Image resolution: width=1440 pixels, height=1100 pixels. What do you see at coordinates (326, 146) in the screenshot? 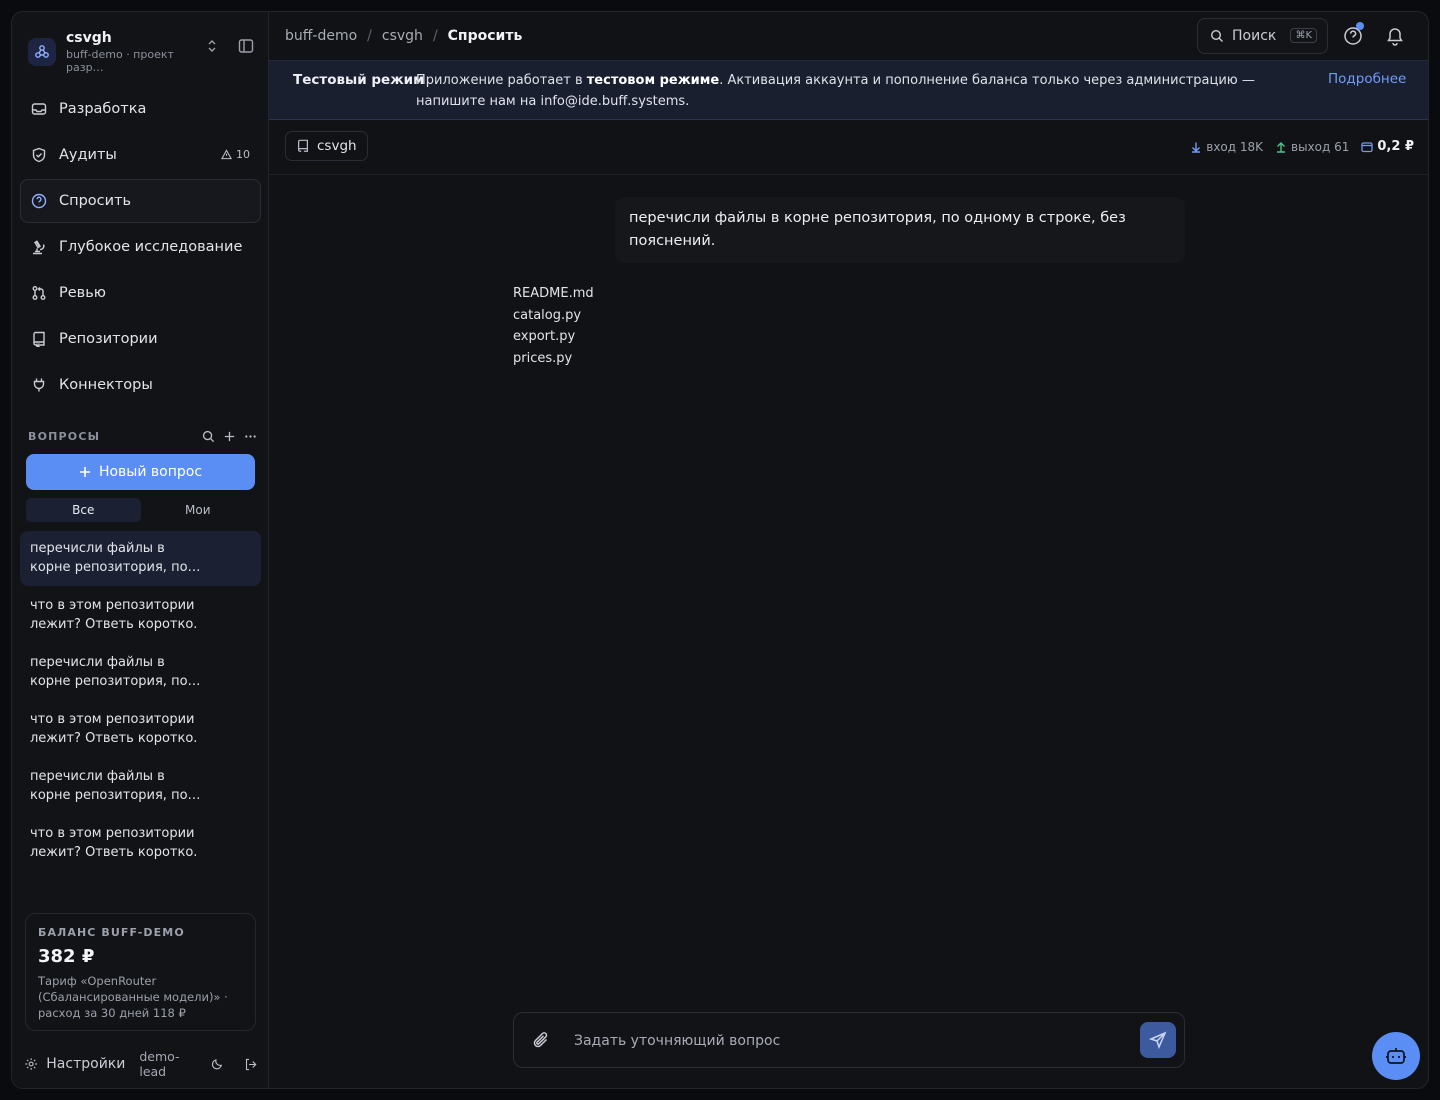
I see `repo-chip: csvgh` at bounding box center [326, 146].